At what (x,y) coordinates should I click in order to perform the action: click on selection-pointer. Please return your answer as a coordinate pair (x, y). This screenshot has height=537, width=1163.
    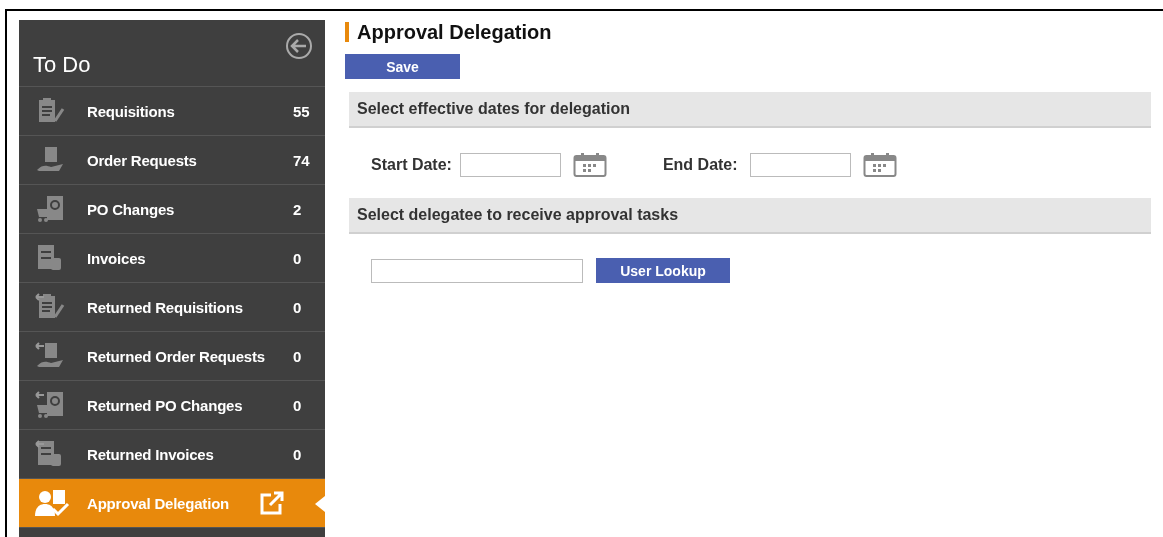
    Looking at the image, I should click on (320, 504).